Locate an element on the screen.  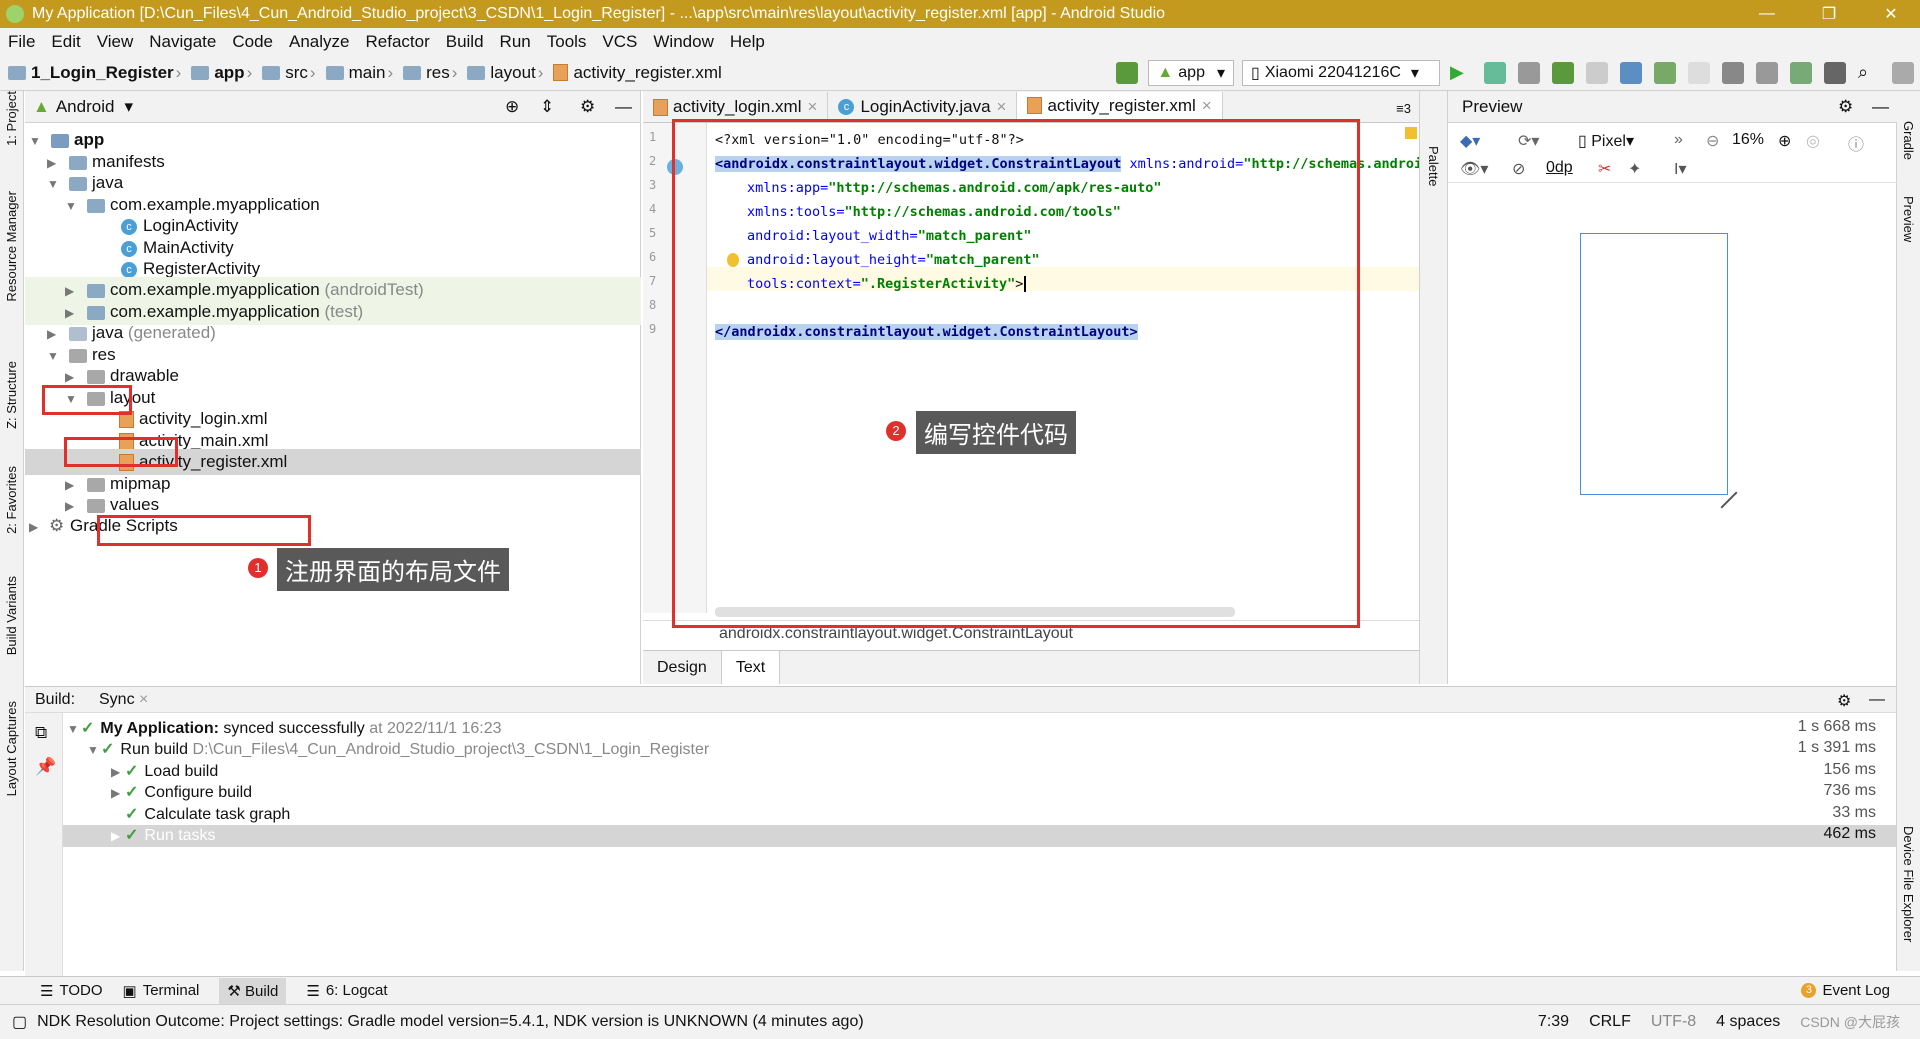
clear-constraints-icon: ✂ is located at coordinates (1604, 169).